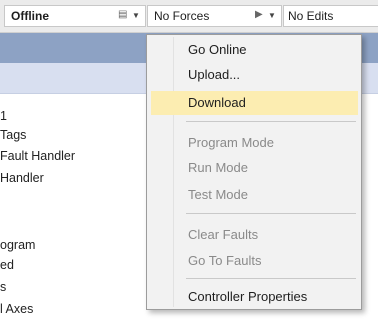 The width and height of the screenshot is (378, 326). What do you see at coordinates (259, 14) in the screenshot?
I see `forces-status-icon: ▶` at bounding box center [259, 14].